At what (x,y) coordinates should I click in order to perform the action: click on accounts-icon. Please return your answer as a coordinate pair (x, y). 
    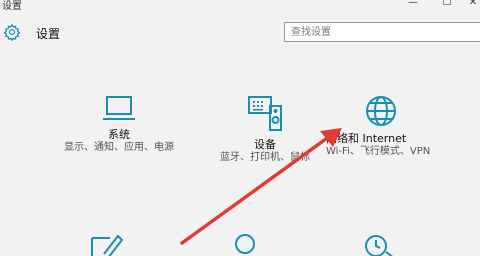
    Looking at the image, I should click on (245, 244).